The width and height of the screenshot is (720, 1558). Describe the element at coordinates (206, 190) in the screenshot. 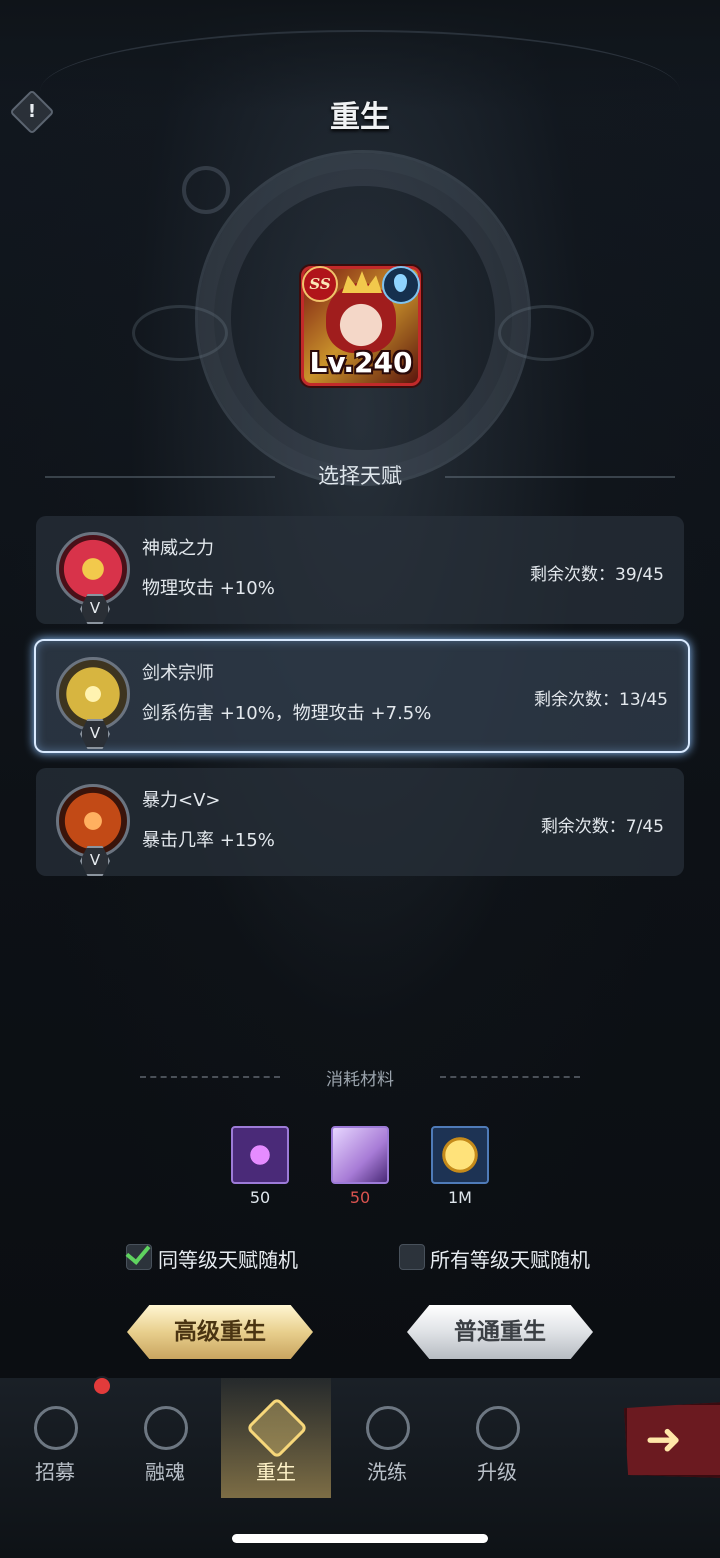

I see `rune-dot-decoration` at that location.